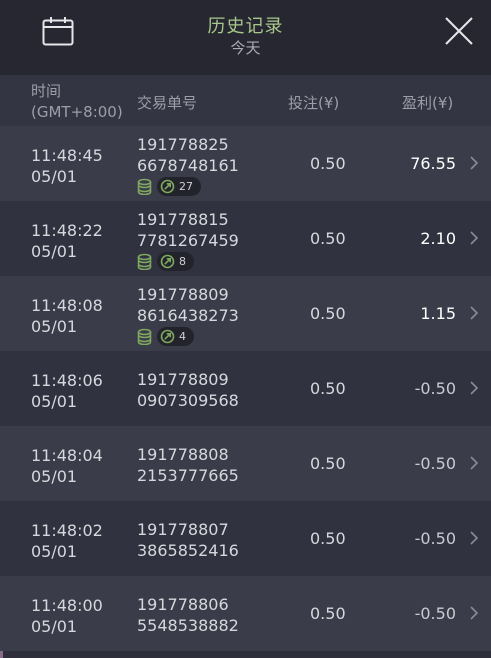 This screenshot has height=658, width=491. I want to click on row-time-value: 11:48:00, so click(67, 605).